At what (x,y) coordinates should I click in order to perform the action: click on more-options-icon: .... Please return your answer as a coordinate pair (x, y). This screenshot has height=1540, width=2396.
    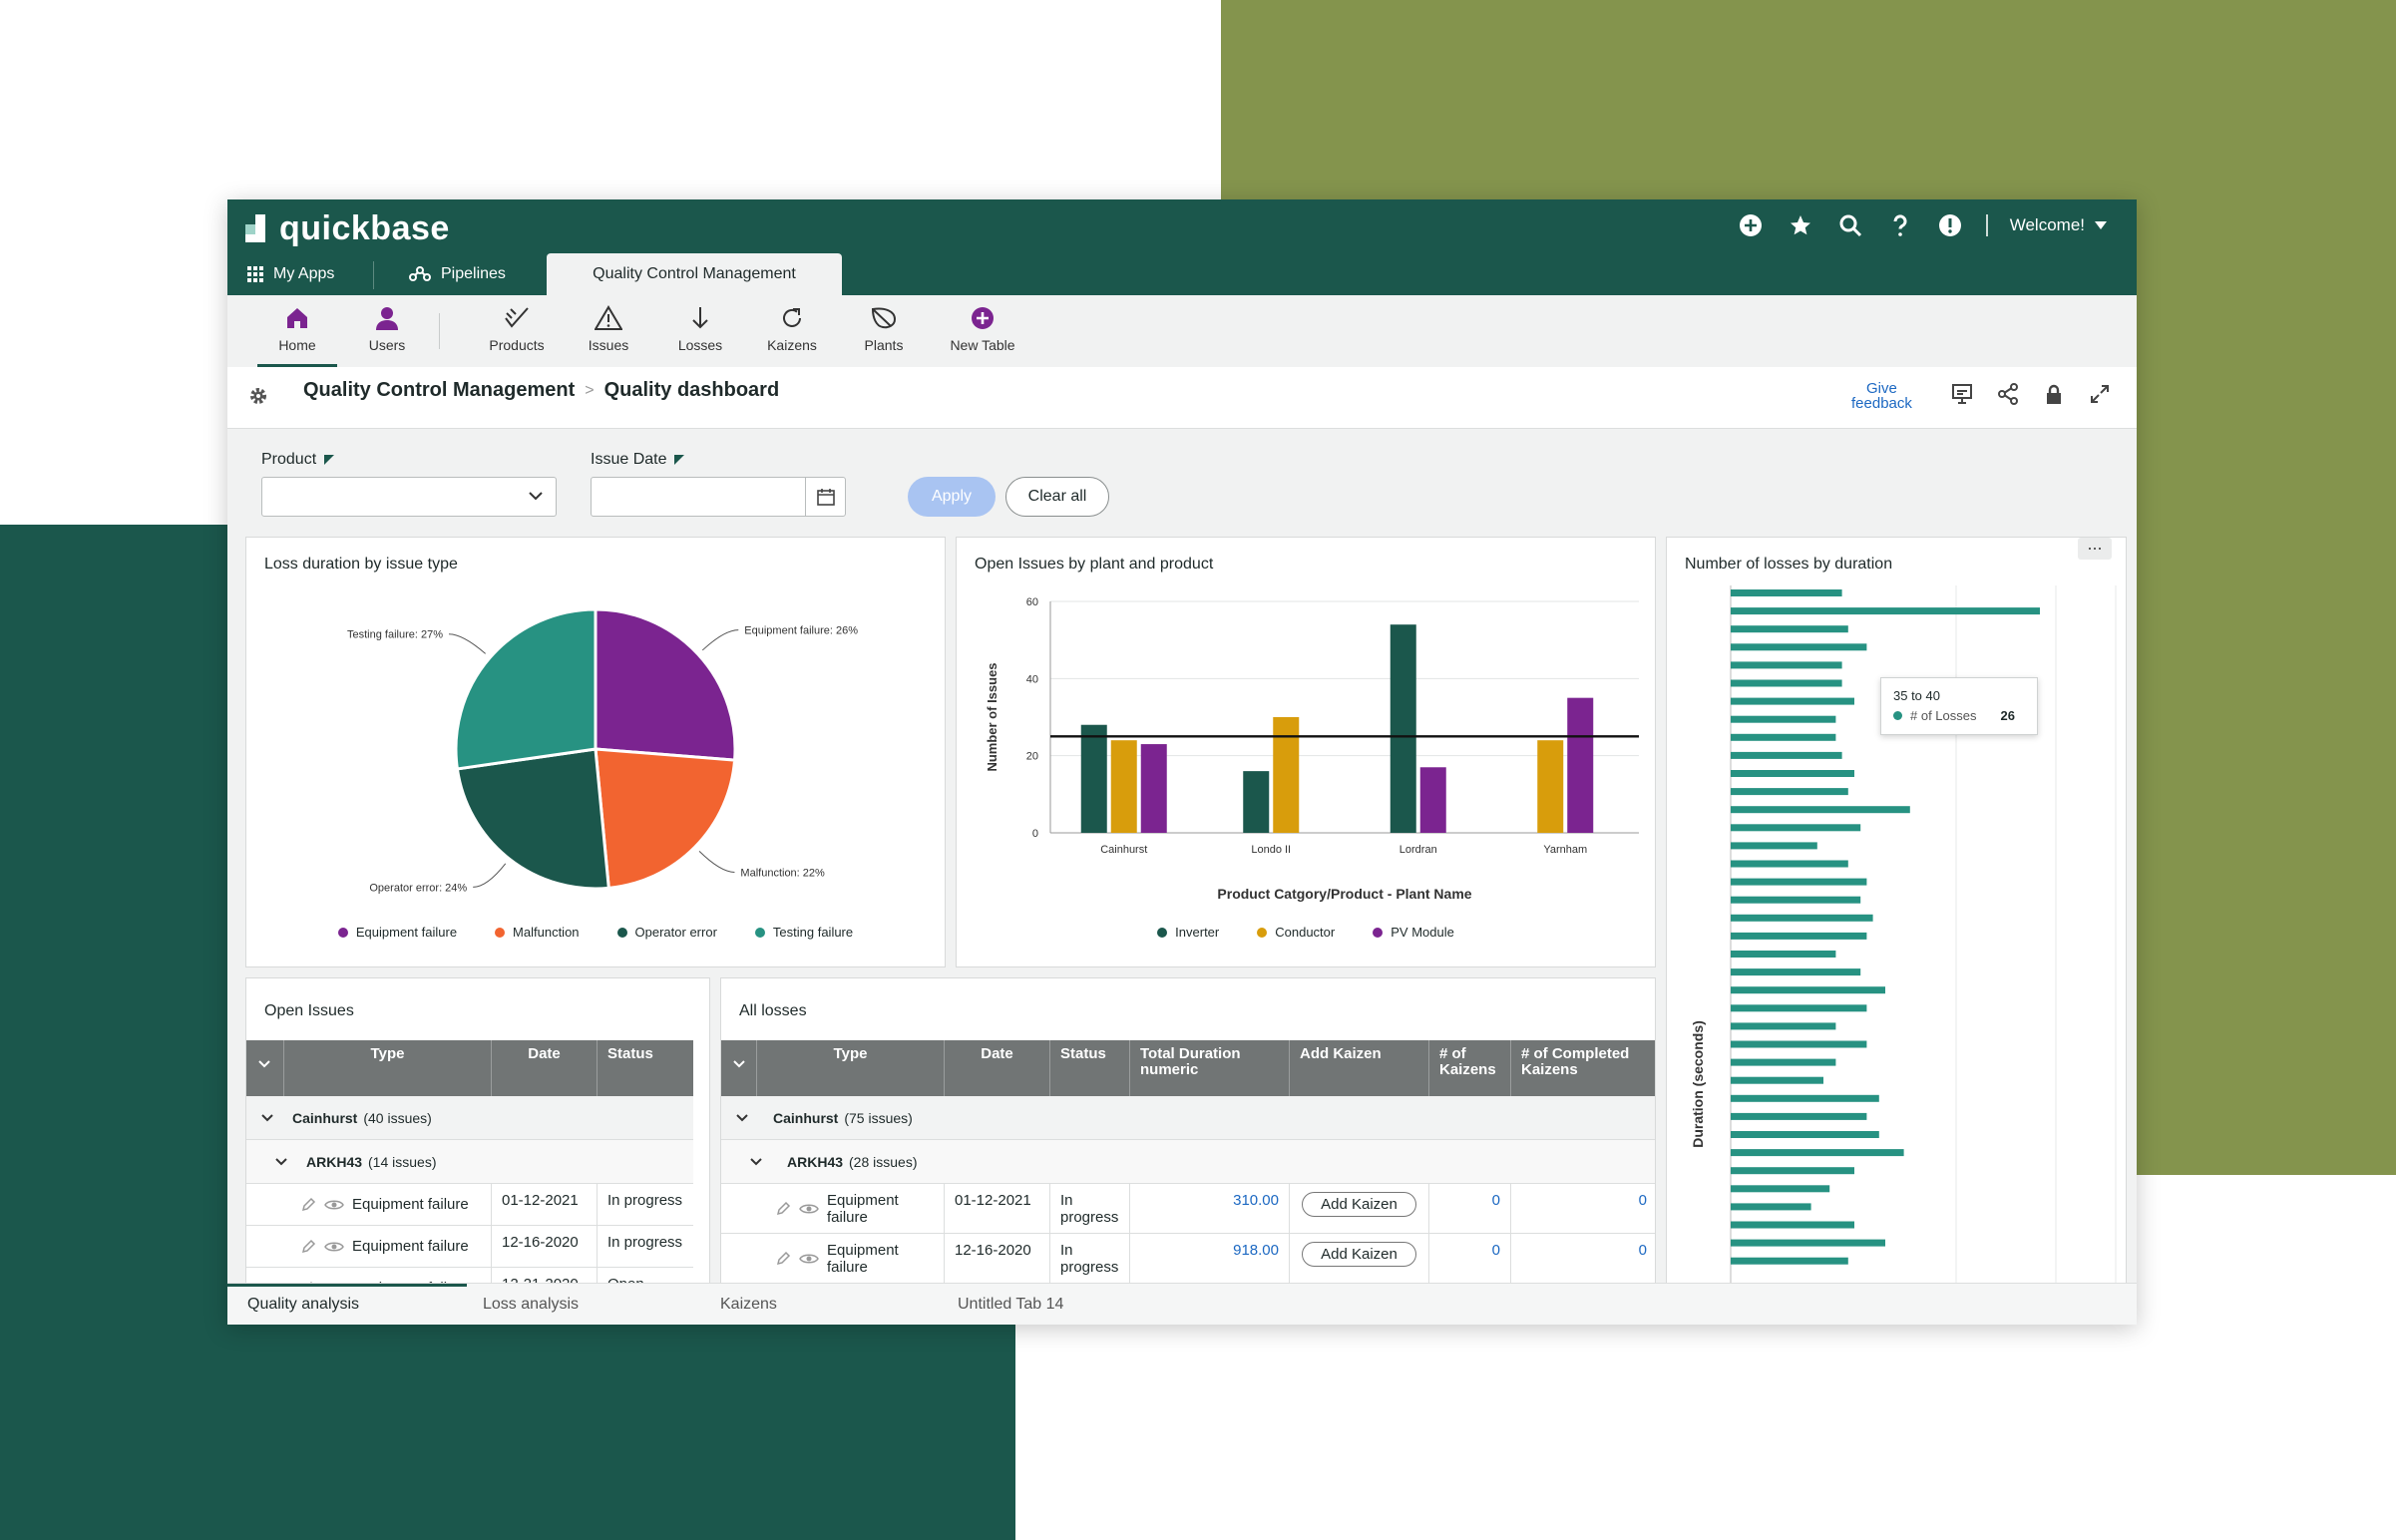
    Looking at the image, I should click on (2095, 547).